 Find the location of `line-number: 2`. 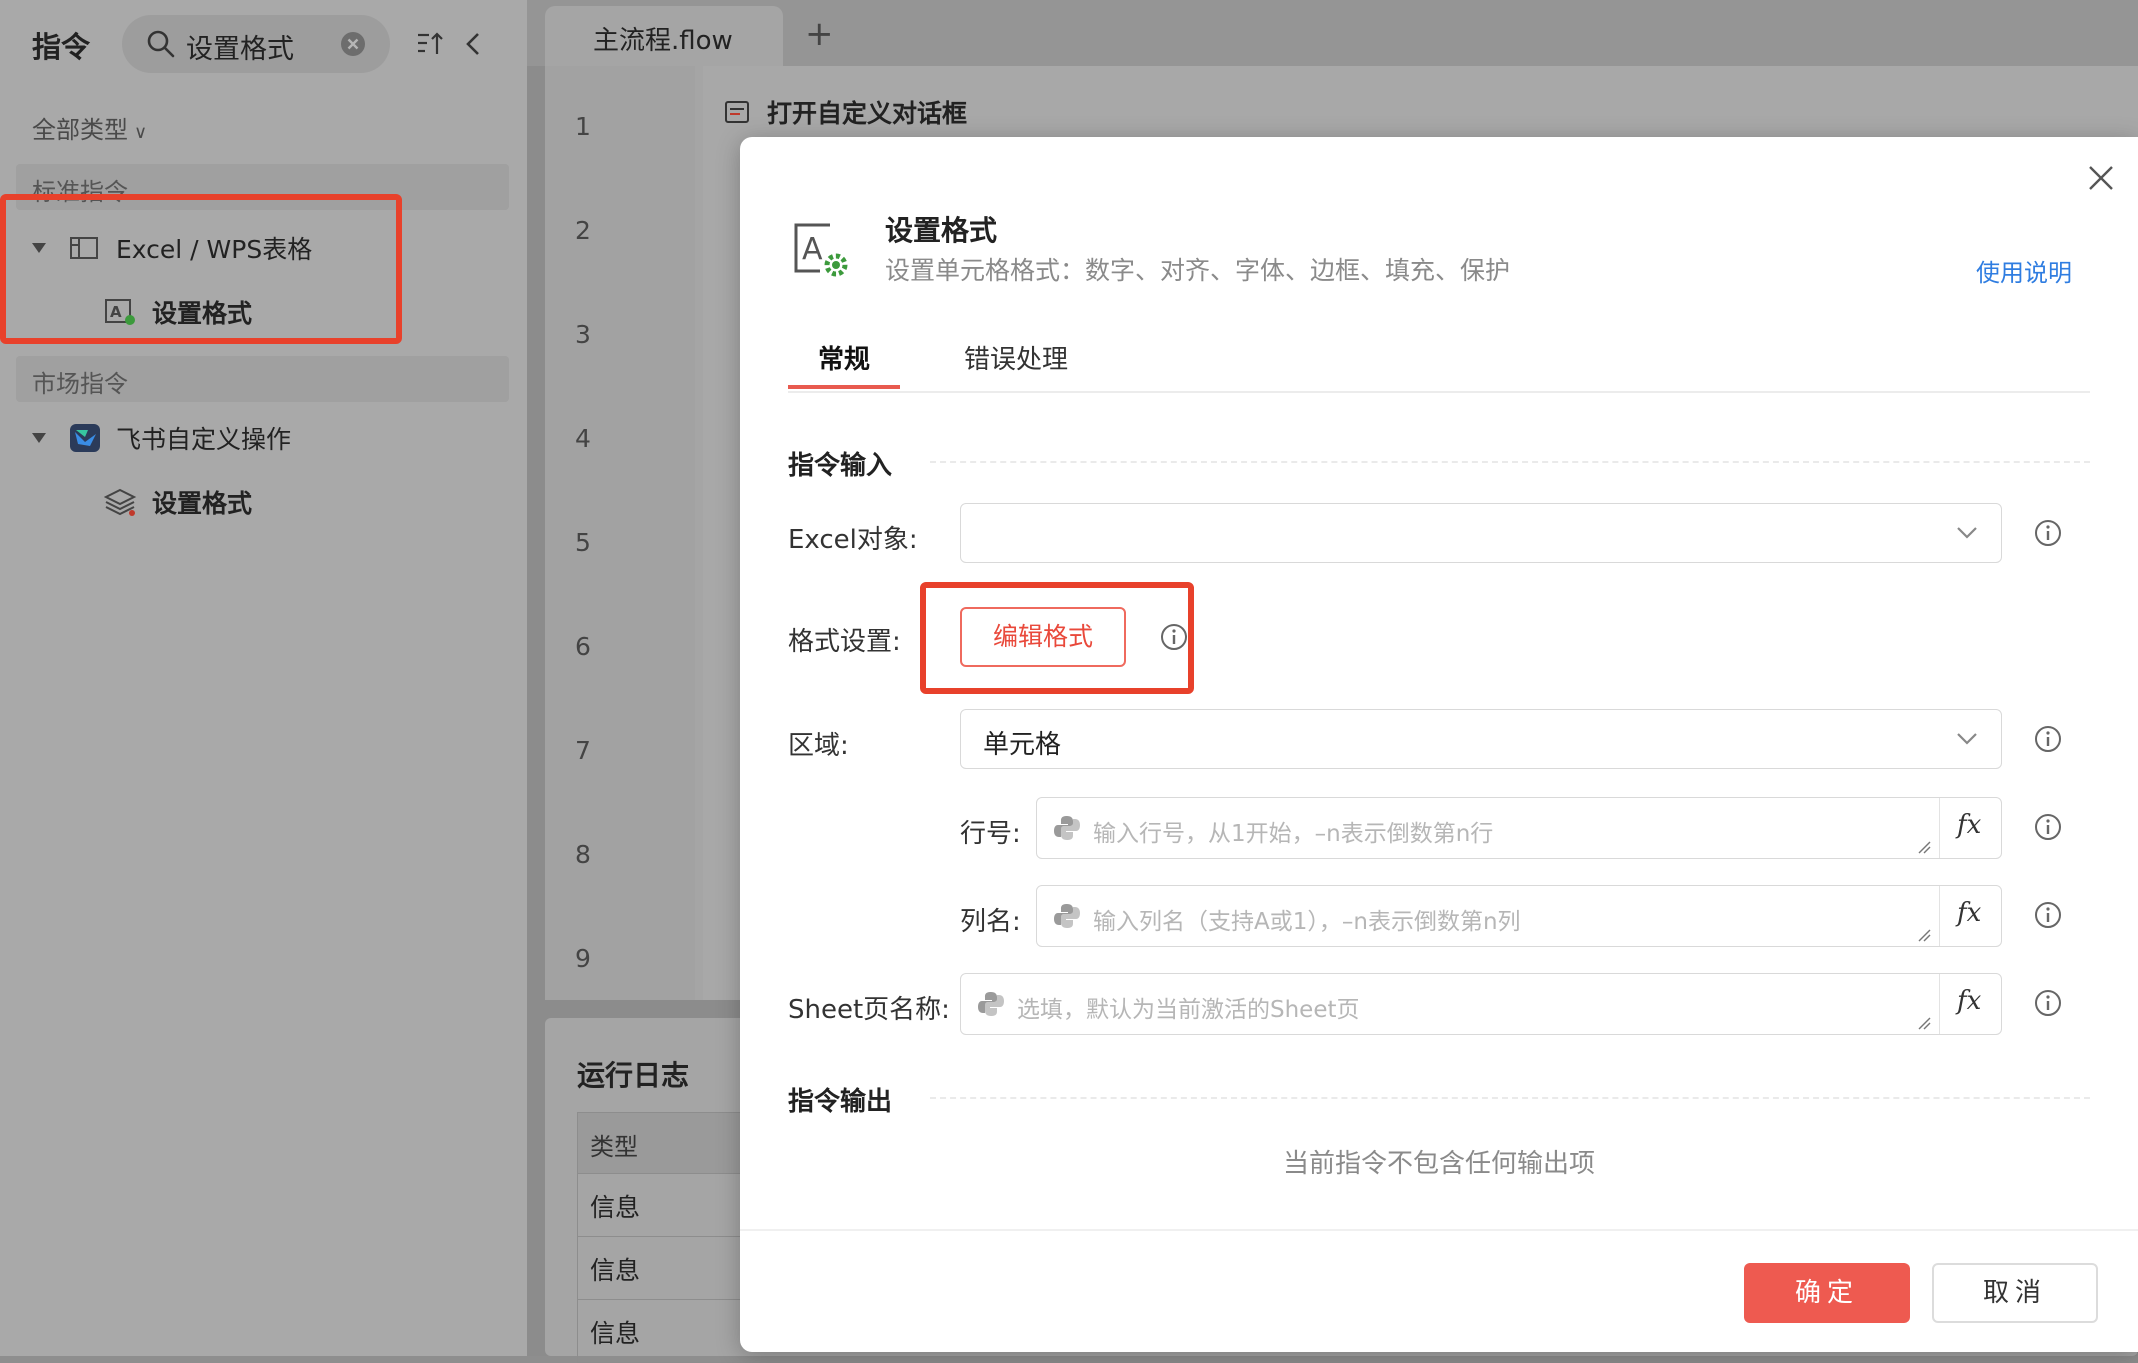

line-number: 2 is located at coordinates (583, 230).